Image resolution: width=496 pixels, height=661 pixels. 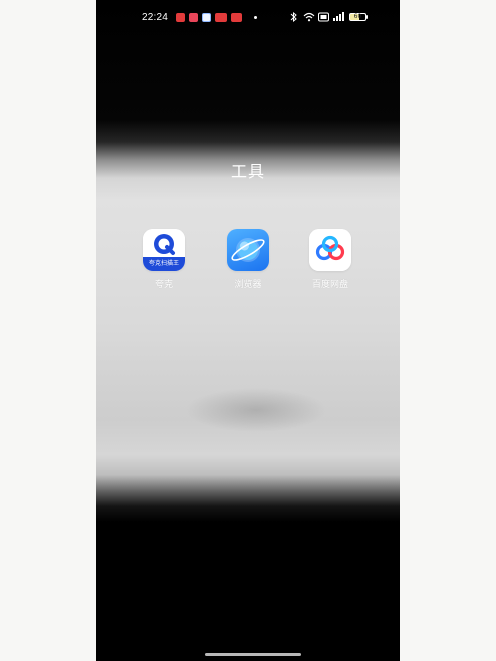 What do you see at coordinates (338, 18) in the screenshot?
I see `signal-icon` at bounding box center [338, 18].